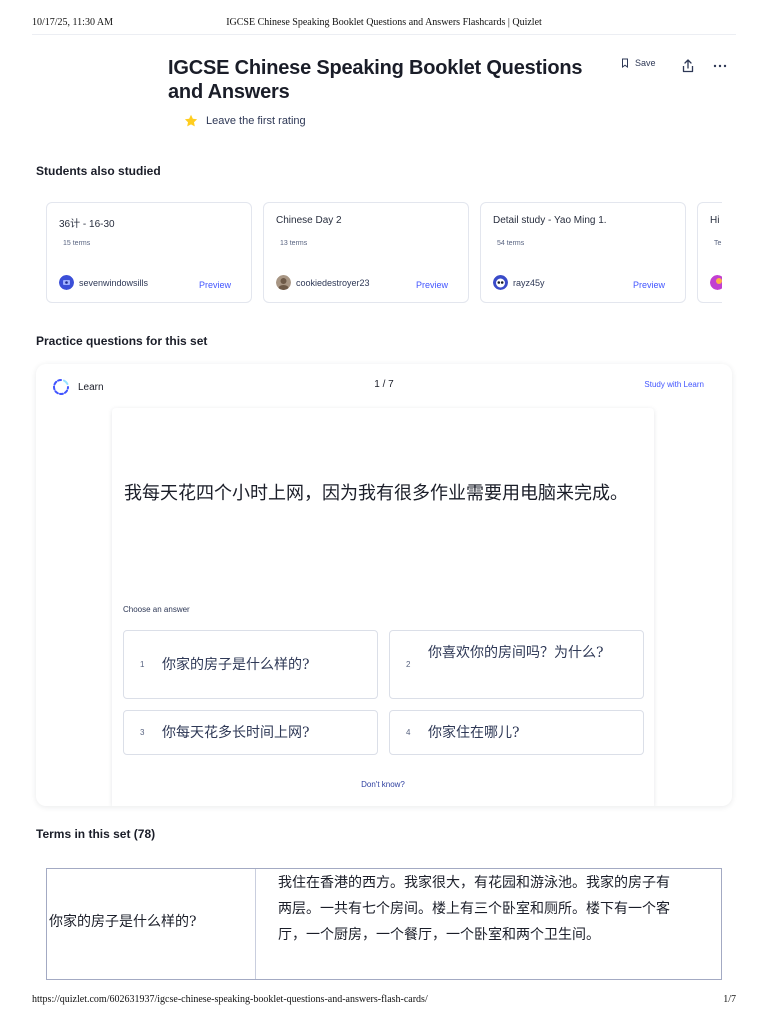 This screenshot has width=768, height=1024. I want to click on share-icon, so click(688, 66).